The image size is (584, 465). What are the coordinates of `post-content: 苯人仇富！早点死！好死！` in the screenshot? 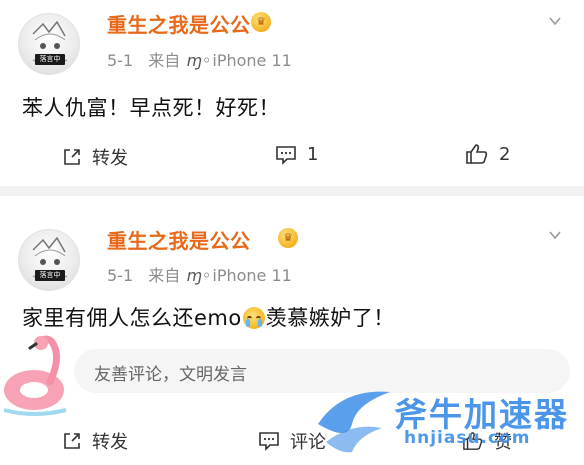 It's located at (151, 108).